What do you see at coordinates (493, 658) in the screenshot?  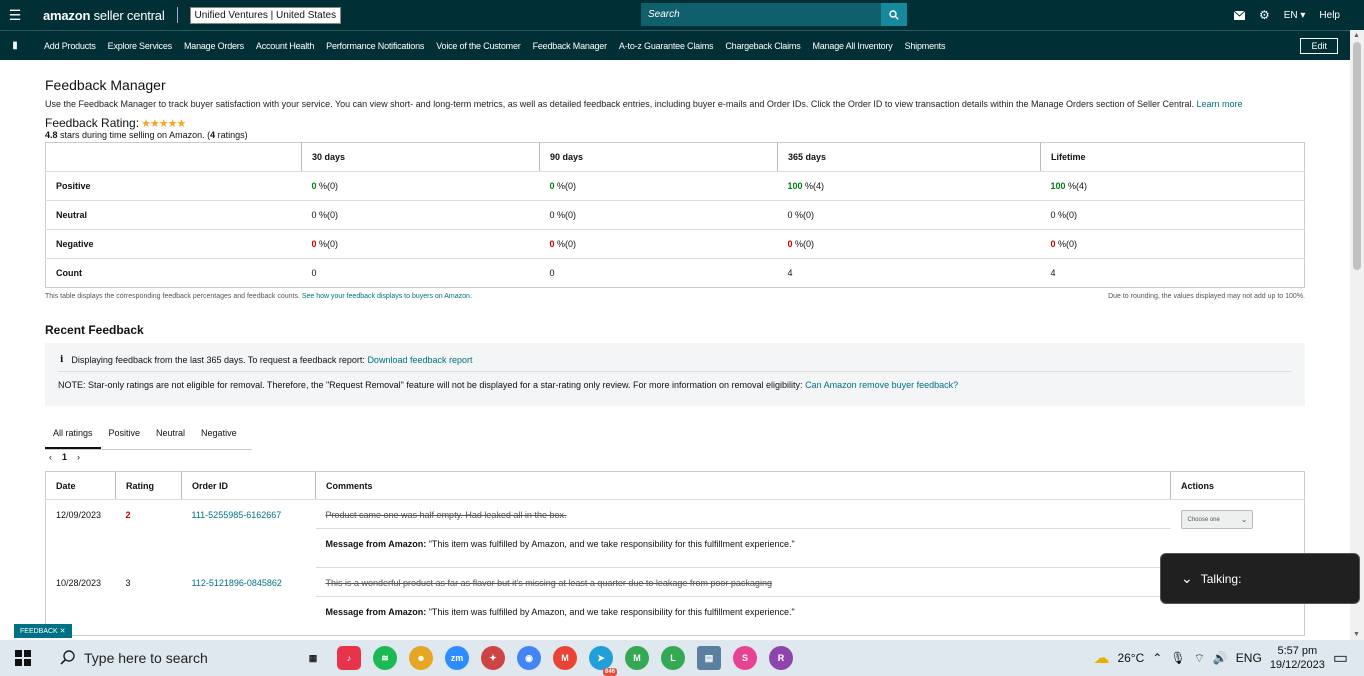 I see `app-icon: ✦` at bounding box center [493, 658].